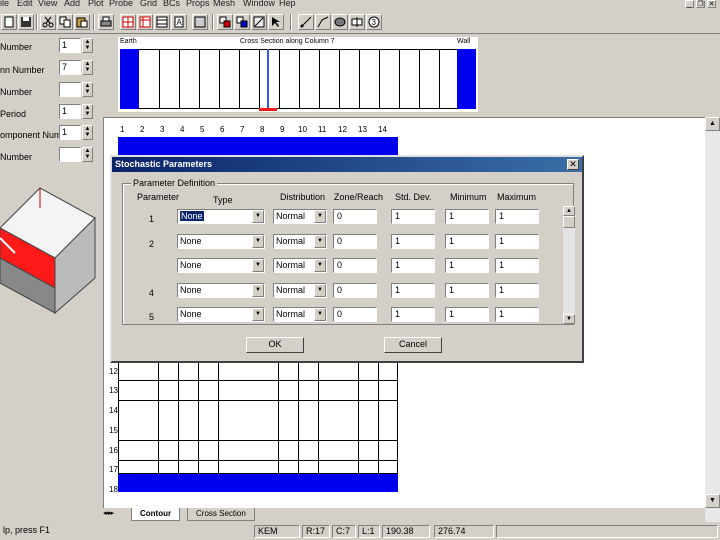 The image size is (720, 540). What do you see at coordinates (128, 22) in the screenshot?
I see `grid-edit-icon` at bounding box center [128, 22].